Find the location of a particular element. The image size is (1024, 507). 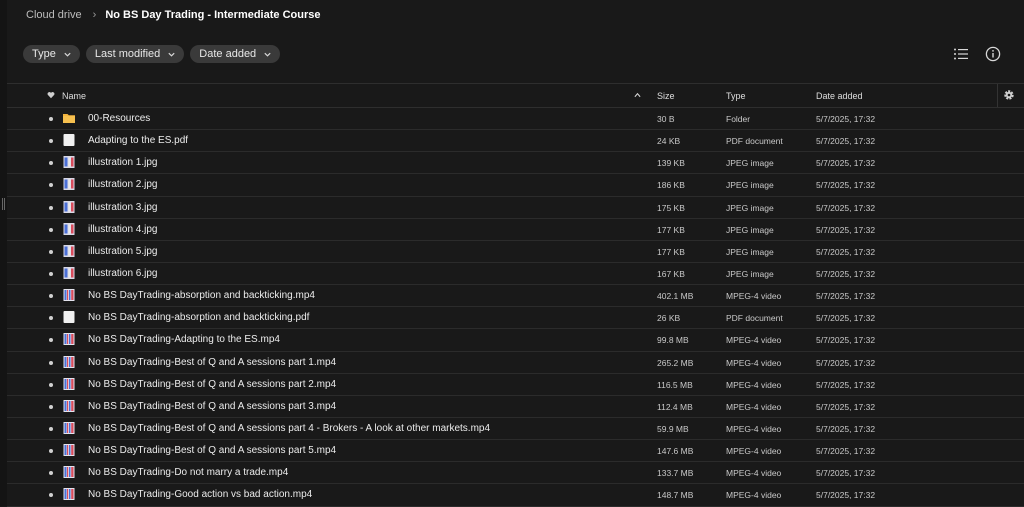

column-name: Name is located at coordinates (74, 96).